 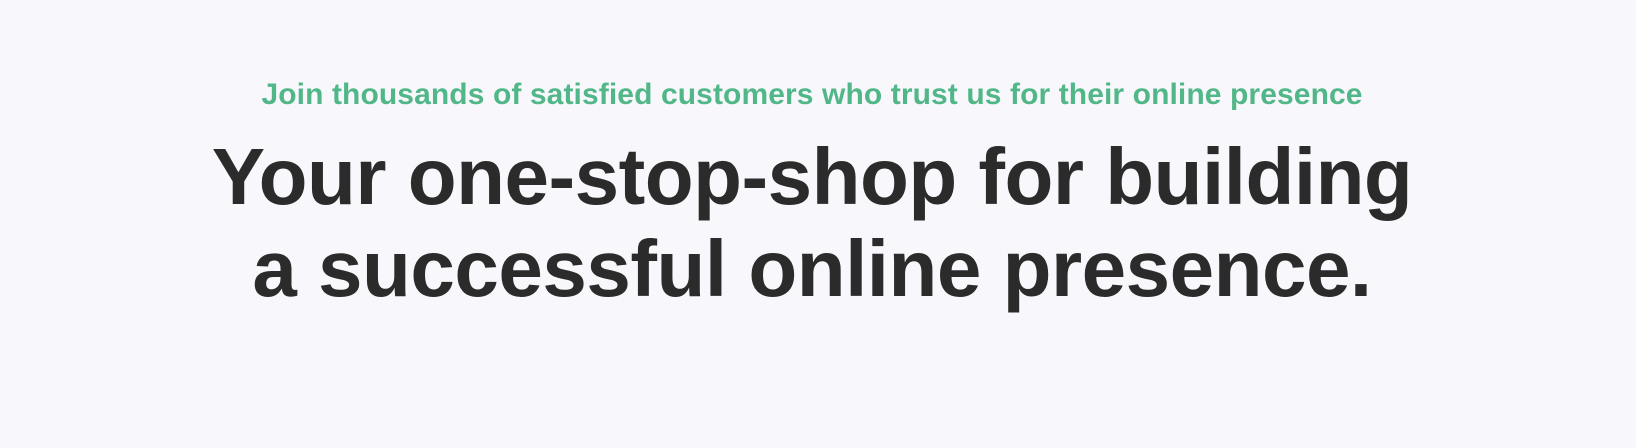 What do you see at coordinates (812, 176) in the screenshot?
I see `hero-headline-line-1: Your one-stop-shop for building` at bounding box center [812, 176].